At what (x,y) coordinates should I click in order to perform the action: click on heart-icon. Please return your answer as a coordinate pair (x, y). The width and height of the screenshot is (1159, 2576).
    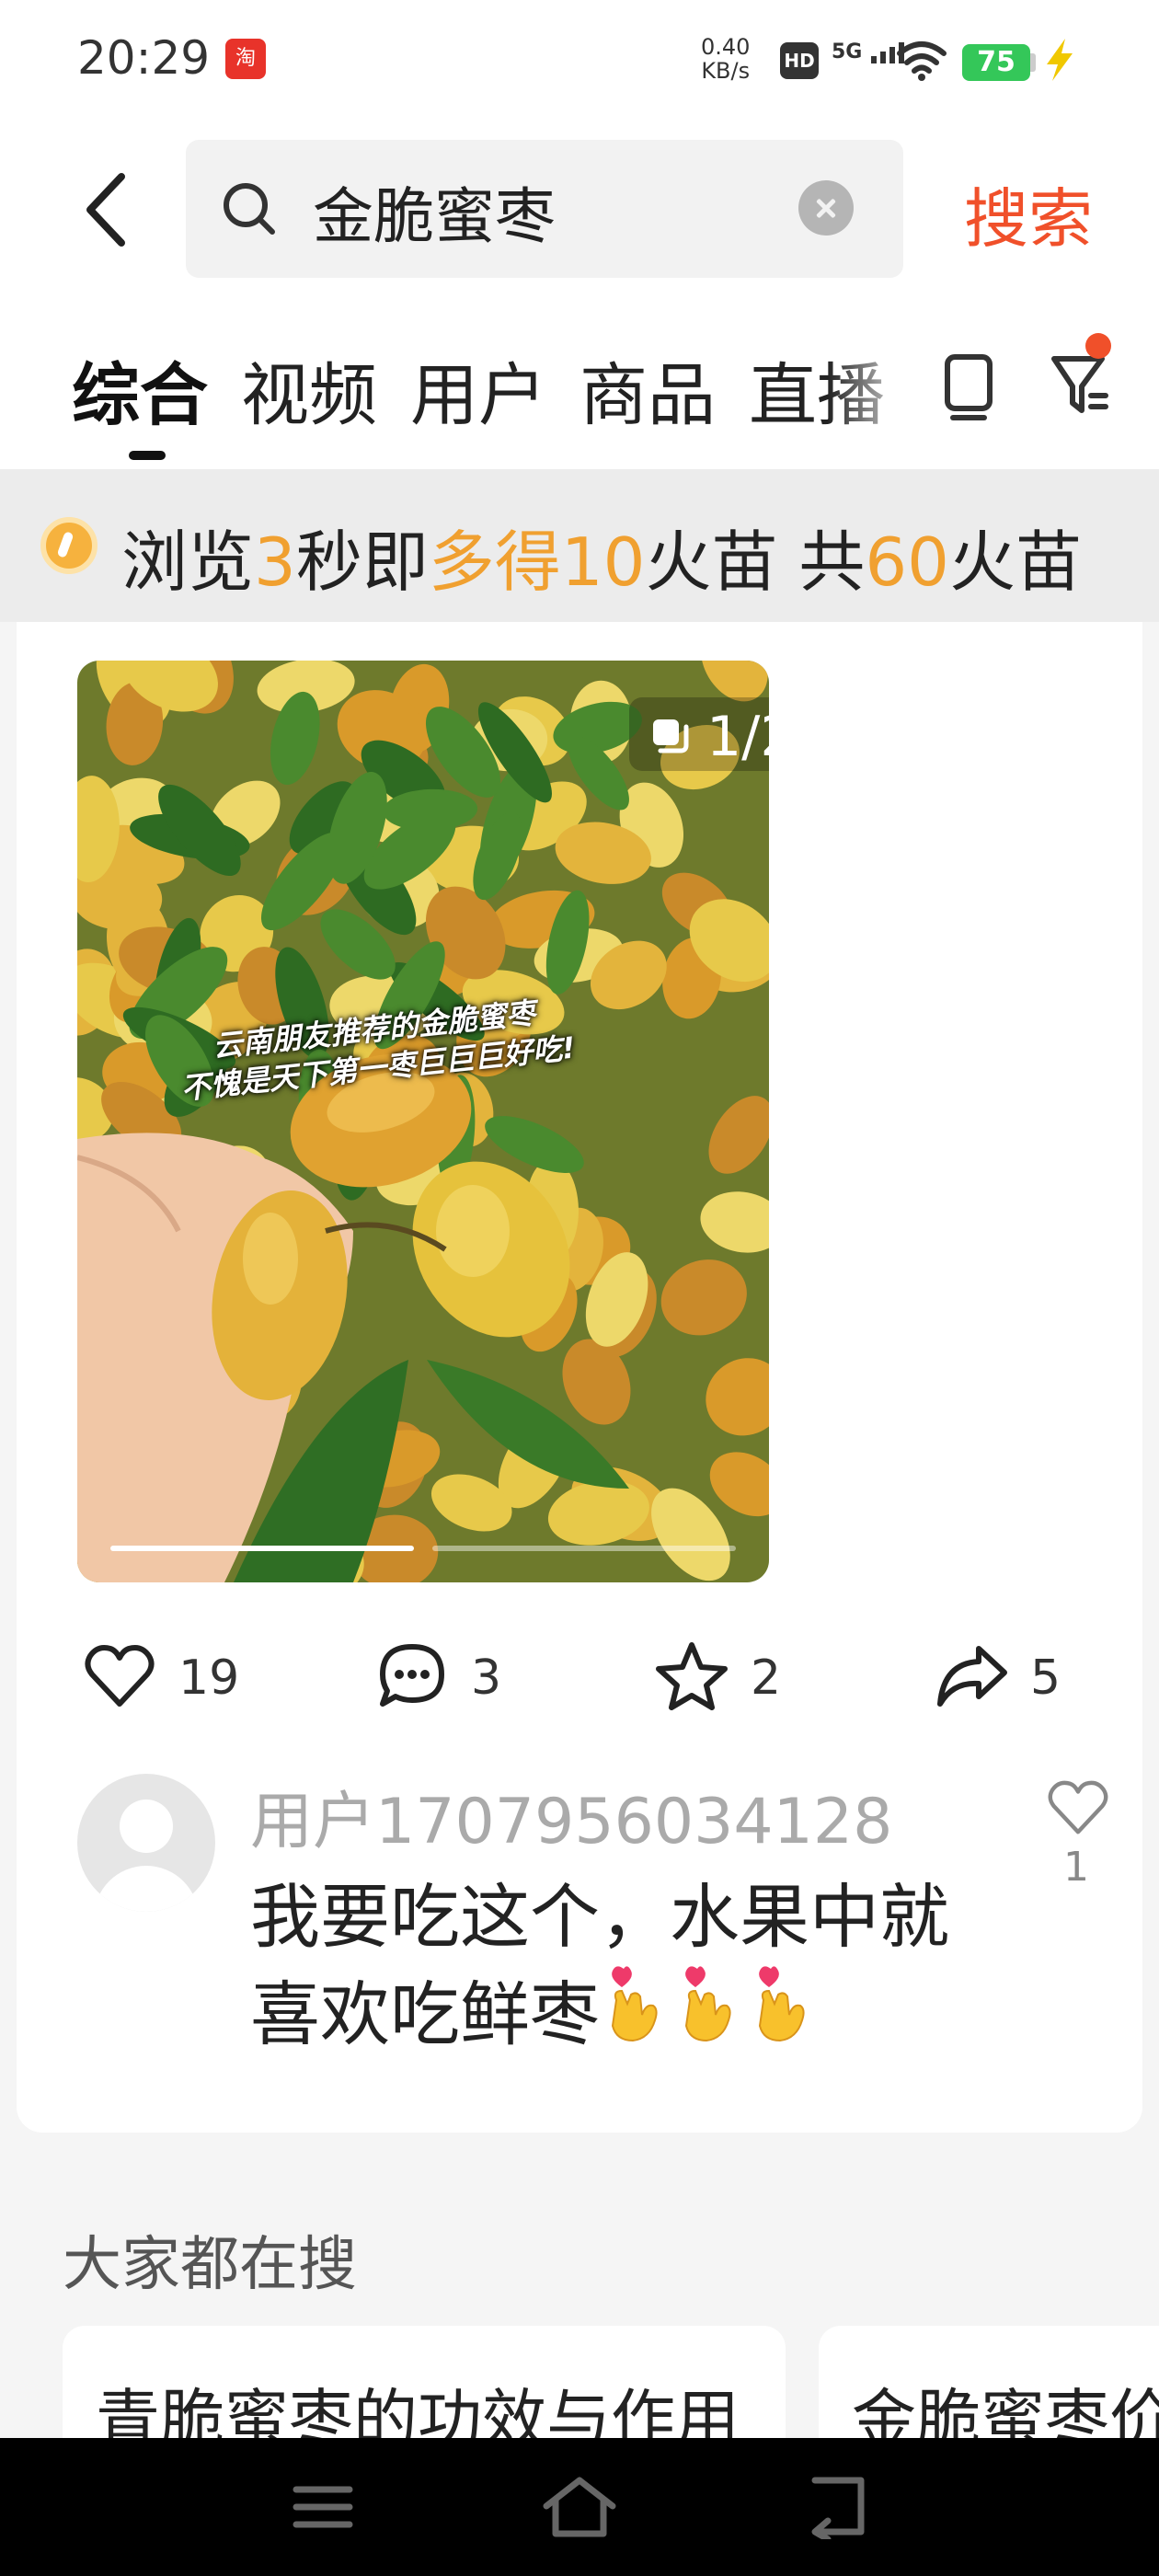
    Looking at the image, I should click on (120, 1676).